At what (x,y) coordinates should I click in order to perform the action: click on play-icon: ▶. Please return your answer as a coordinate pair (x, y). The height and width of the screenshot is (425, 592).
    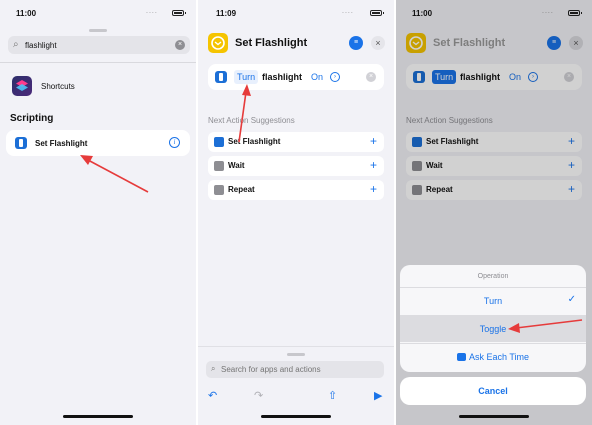
    Looking at the image, I should click on (378, 395).